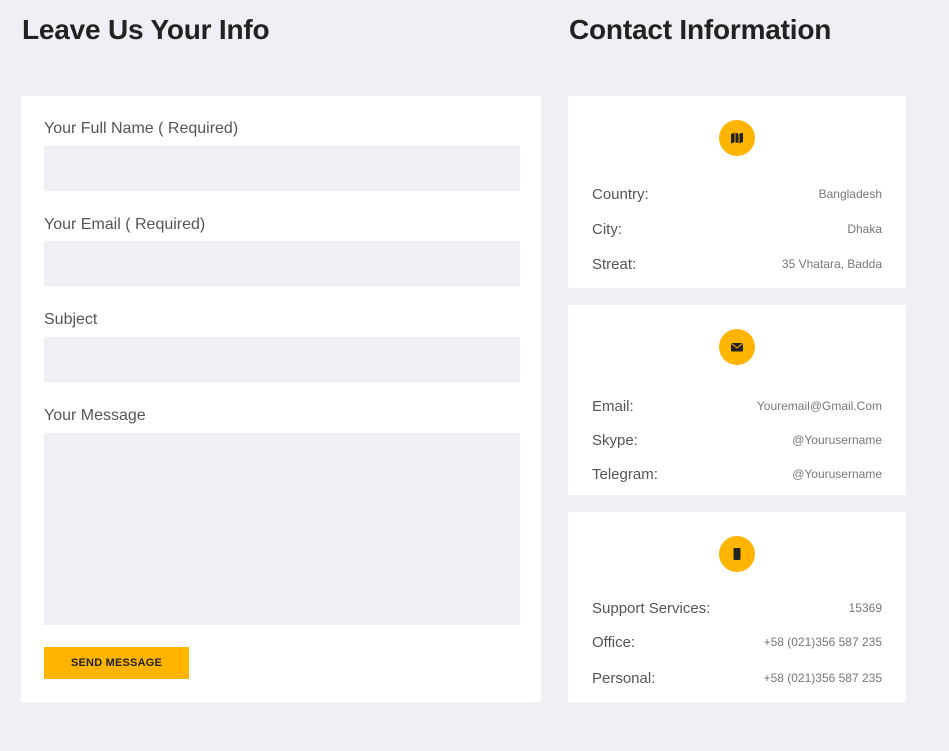 The width and height of the screenshot is (949, 751). I want to click on info-label: Email:, so click(613, 406).